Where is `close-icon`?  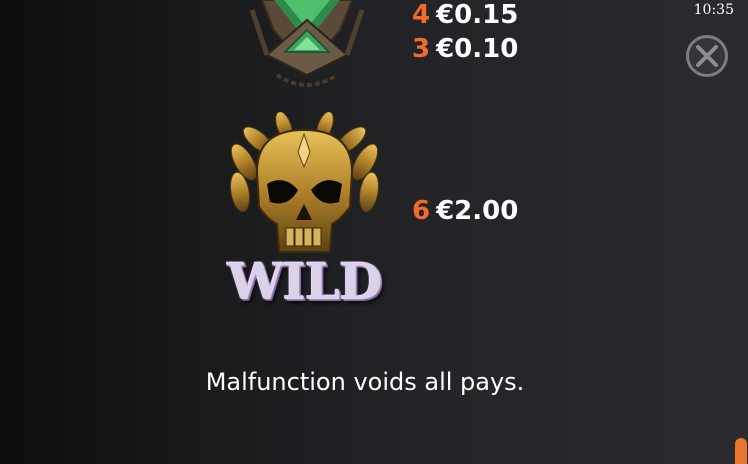 close-icon is located at coordinates (707, 56).